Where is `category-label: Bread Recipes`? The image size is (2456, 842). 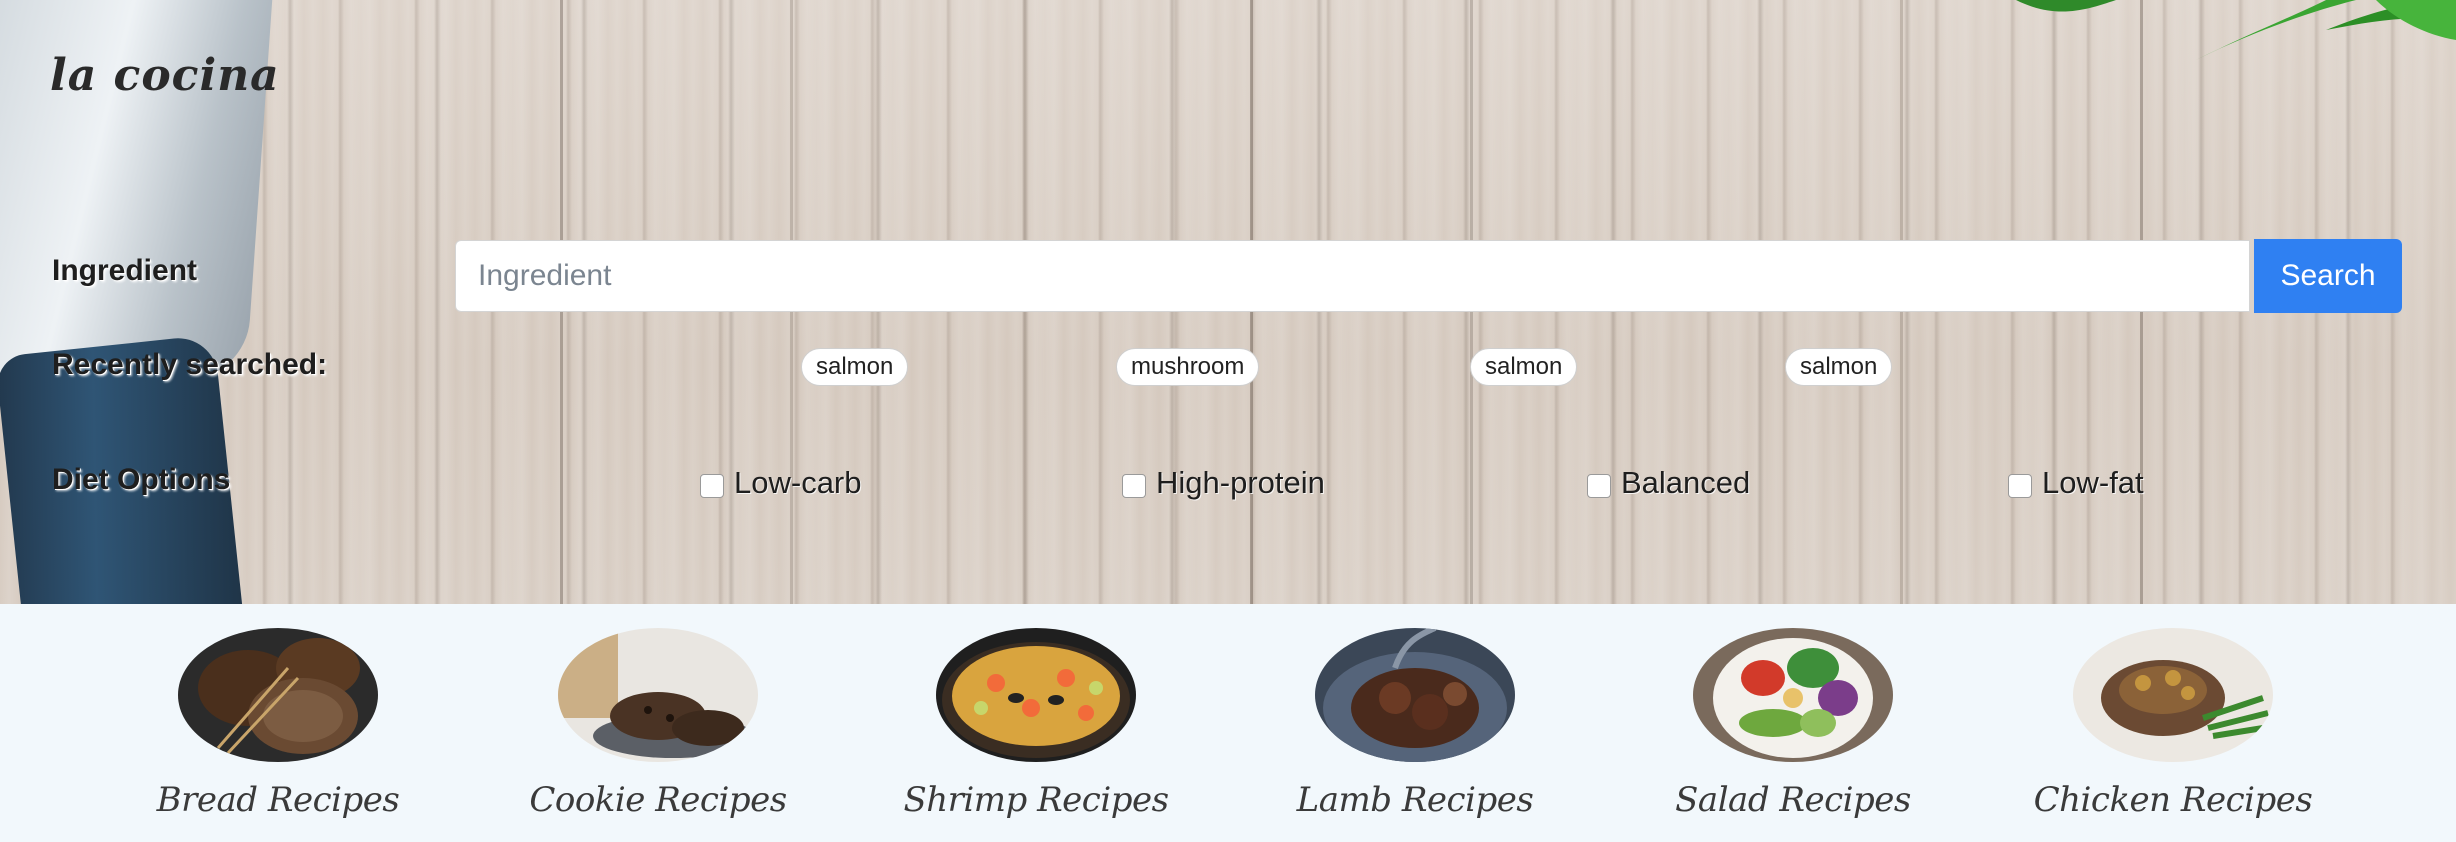
category-label: Bread Recipes is located at coordinates (278, 800).